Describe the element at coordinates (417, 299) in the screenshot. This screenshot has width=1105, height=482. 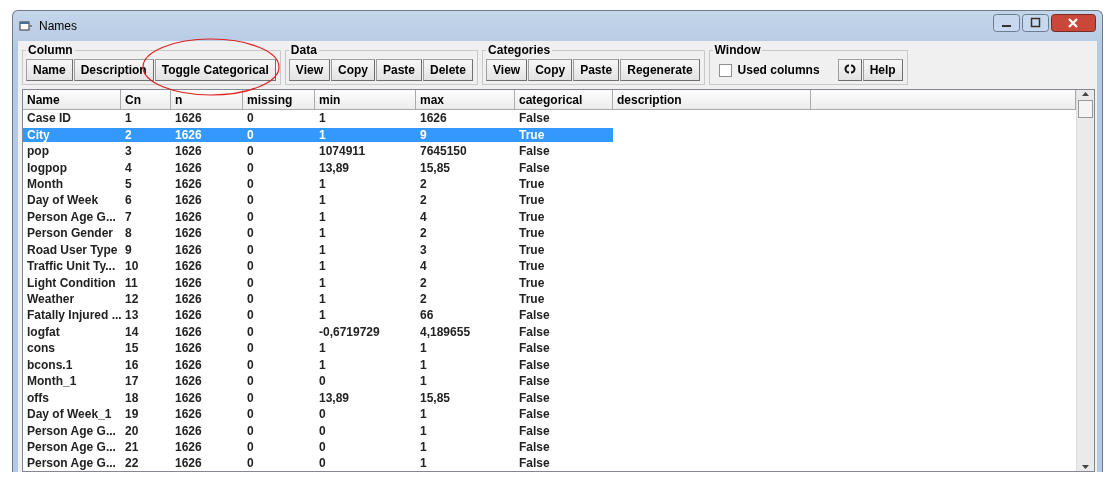
I see `table-row: Weather 12 1626 0 1 2 True` at that location.